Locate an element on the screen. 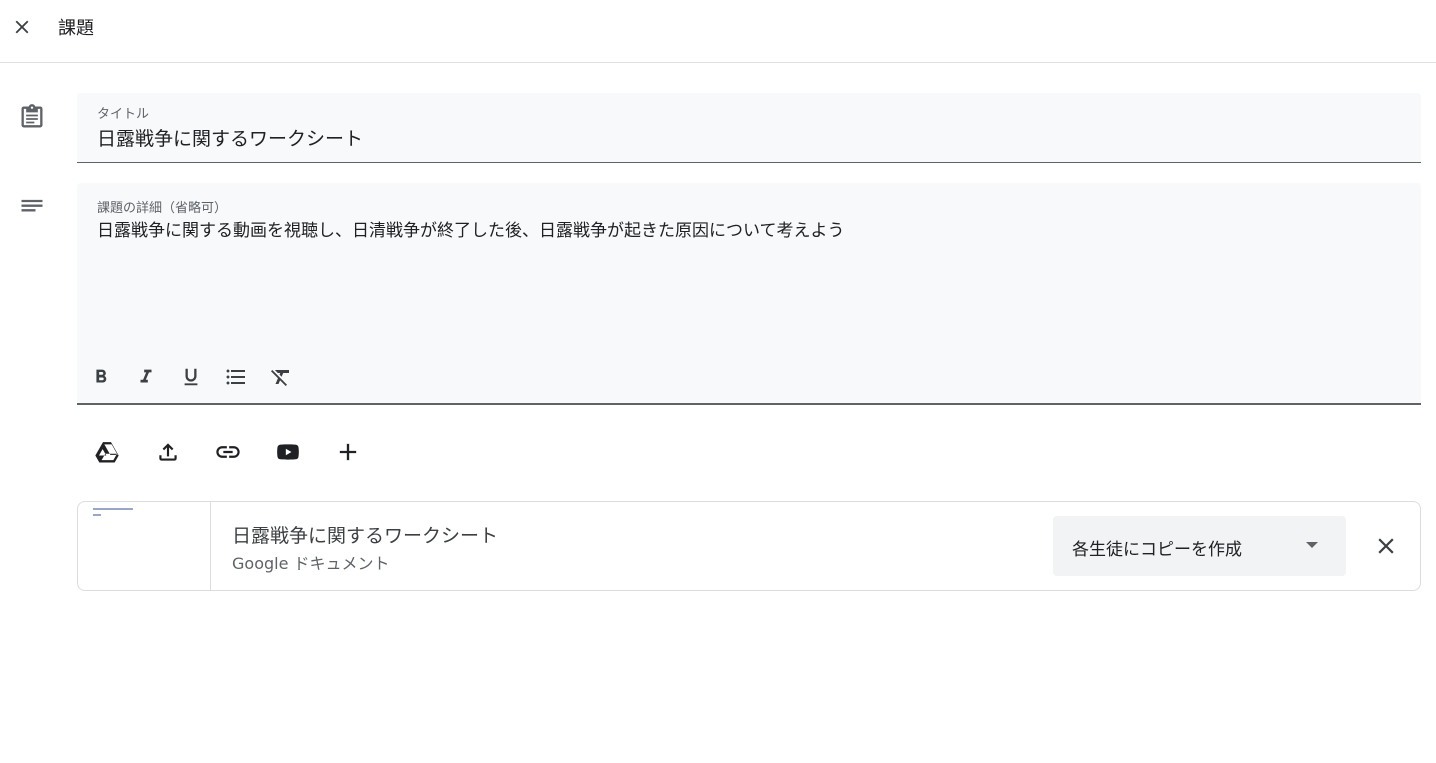  format-toolbar is located at coordinates (191, 377).